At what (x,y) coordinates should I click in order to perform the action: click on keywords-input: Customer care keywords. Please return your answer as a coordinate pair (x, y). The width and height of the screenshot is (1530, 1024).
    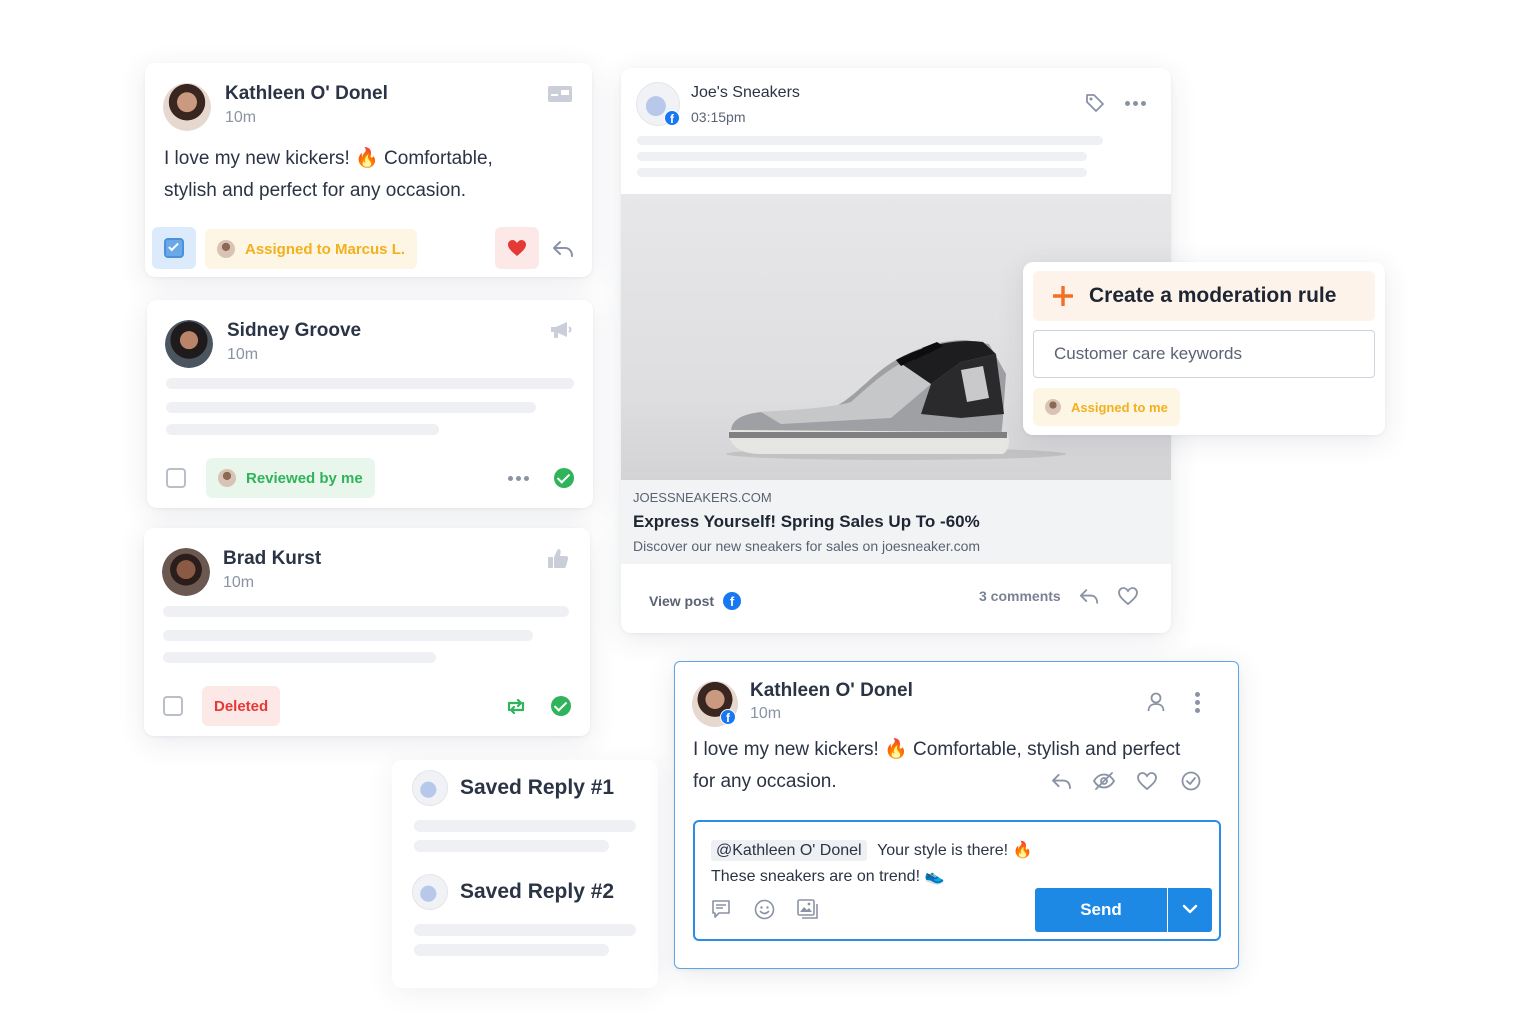
    Looking at the image, I should click on (1204, 354).